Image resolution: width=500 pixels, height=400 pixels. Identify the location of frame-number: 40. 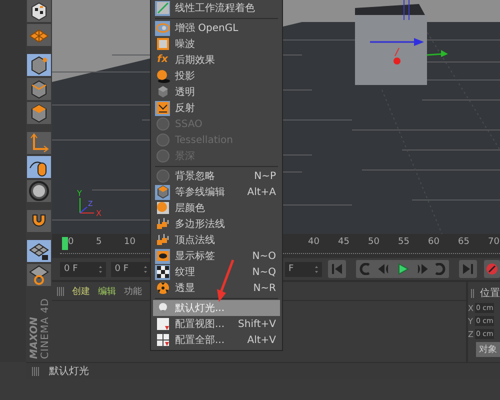
(314, 242).